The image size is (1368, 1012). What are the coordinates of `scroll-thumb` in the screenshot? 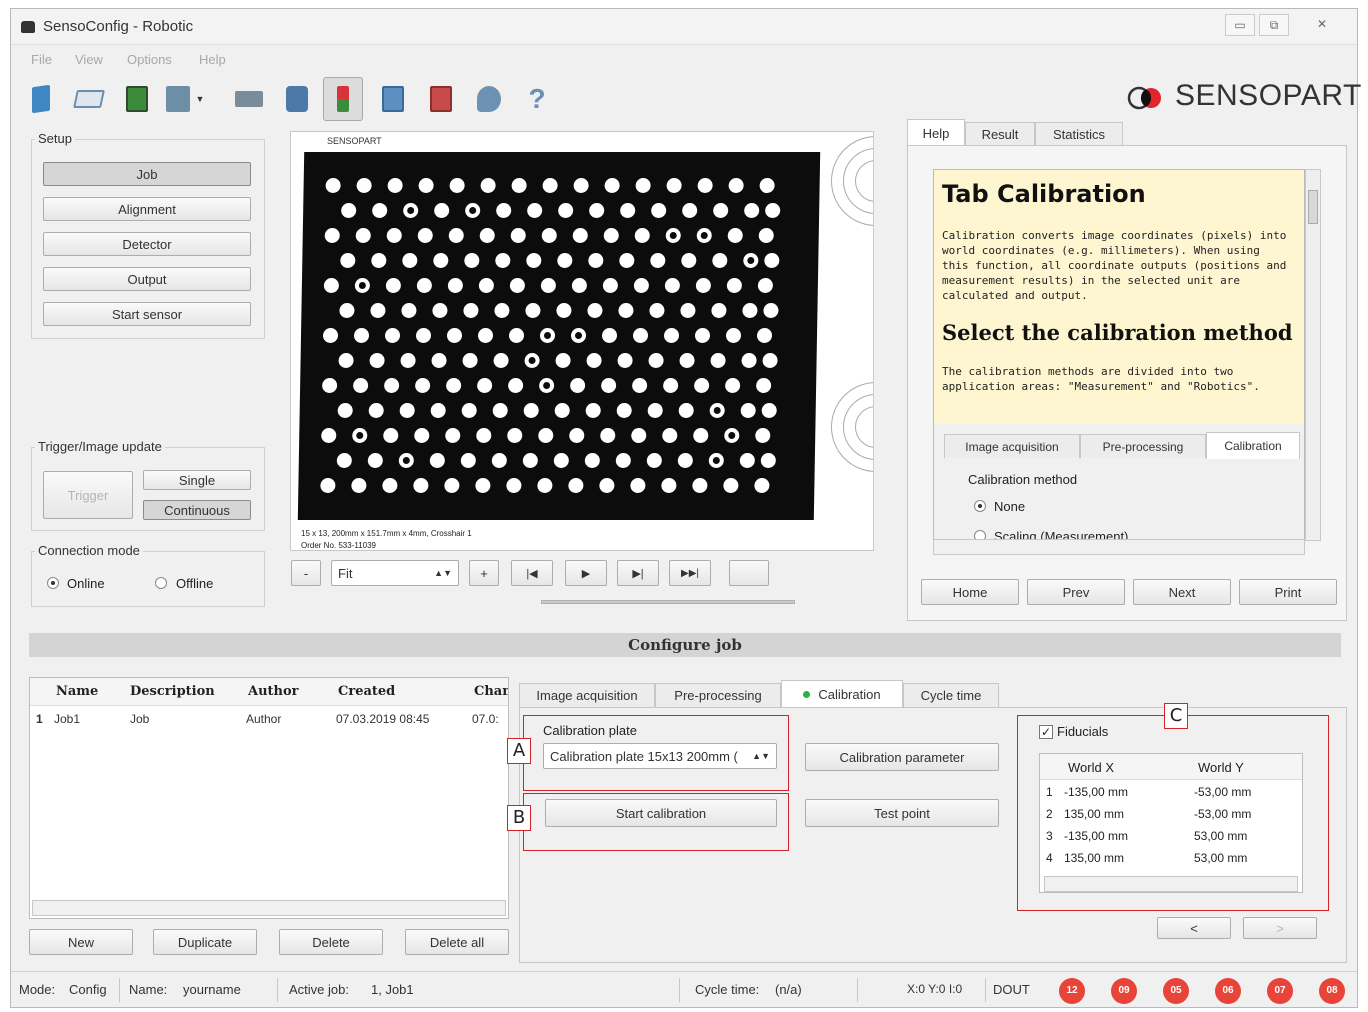 It's located at (1313, 207).